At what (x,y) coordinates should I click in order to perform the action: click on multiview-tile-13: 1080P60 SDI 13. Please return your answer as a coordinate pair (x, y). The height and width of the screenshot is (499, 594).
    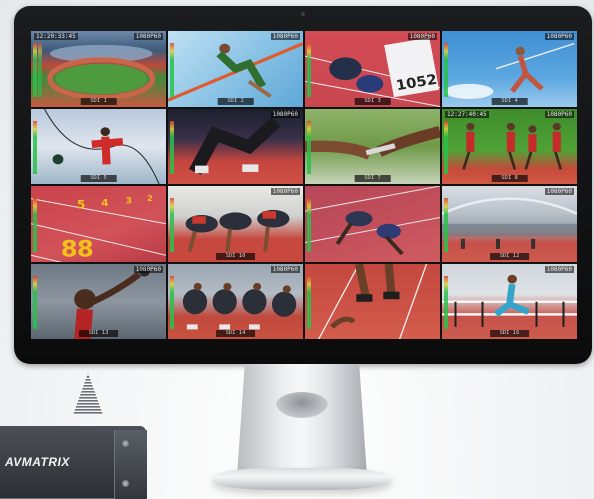
    Looking at the image, I should click on (98, 301).